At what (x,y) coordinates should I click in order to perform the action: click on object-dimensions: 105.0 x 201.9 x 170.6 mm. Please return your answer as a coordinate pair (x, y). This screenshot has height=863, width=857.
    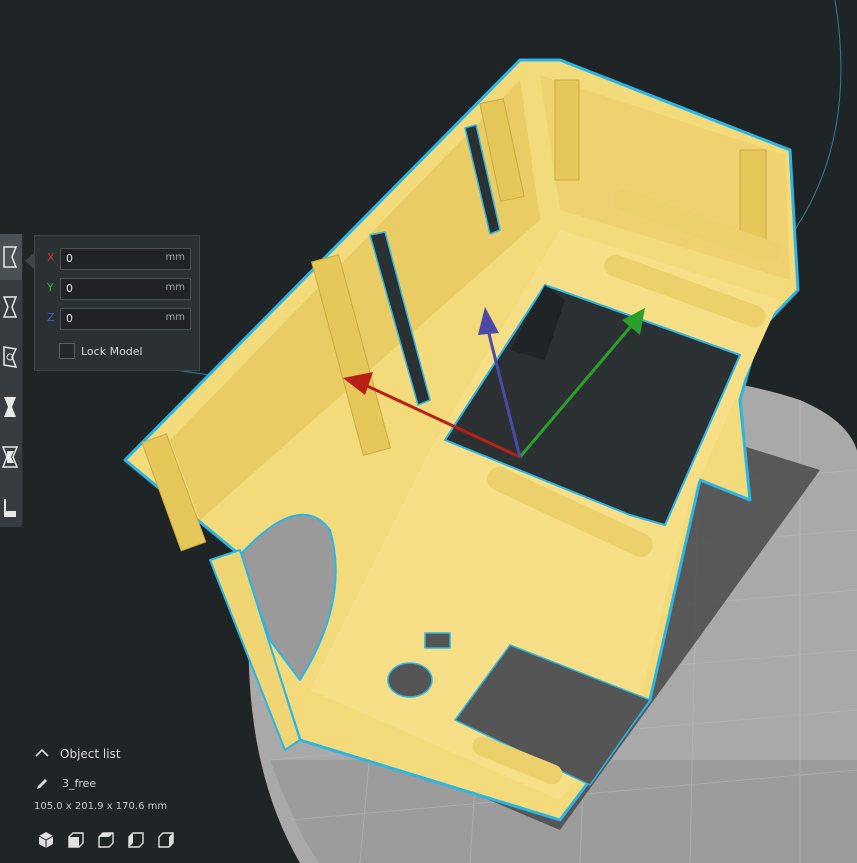
    Looking at the image, I should click on (101, 806).